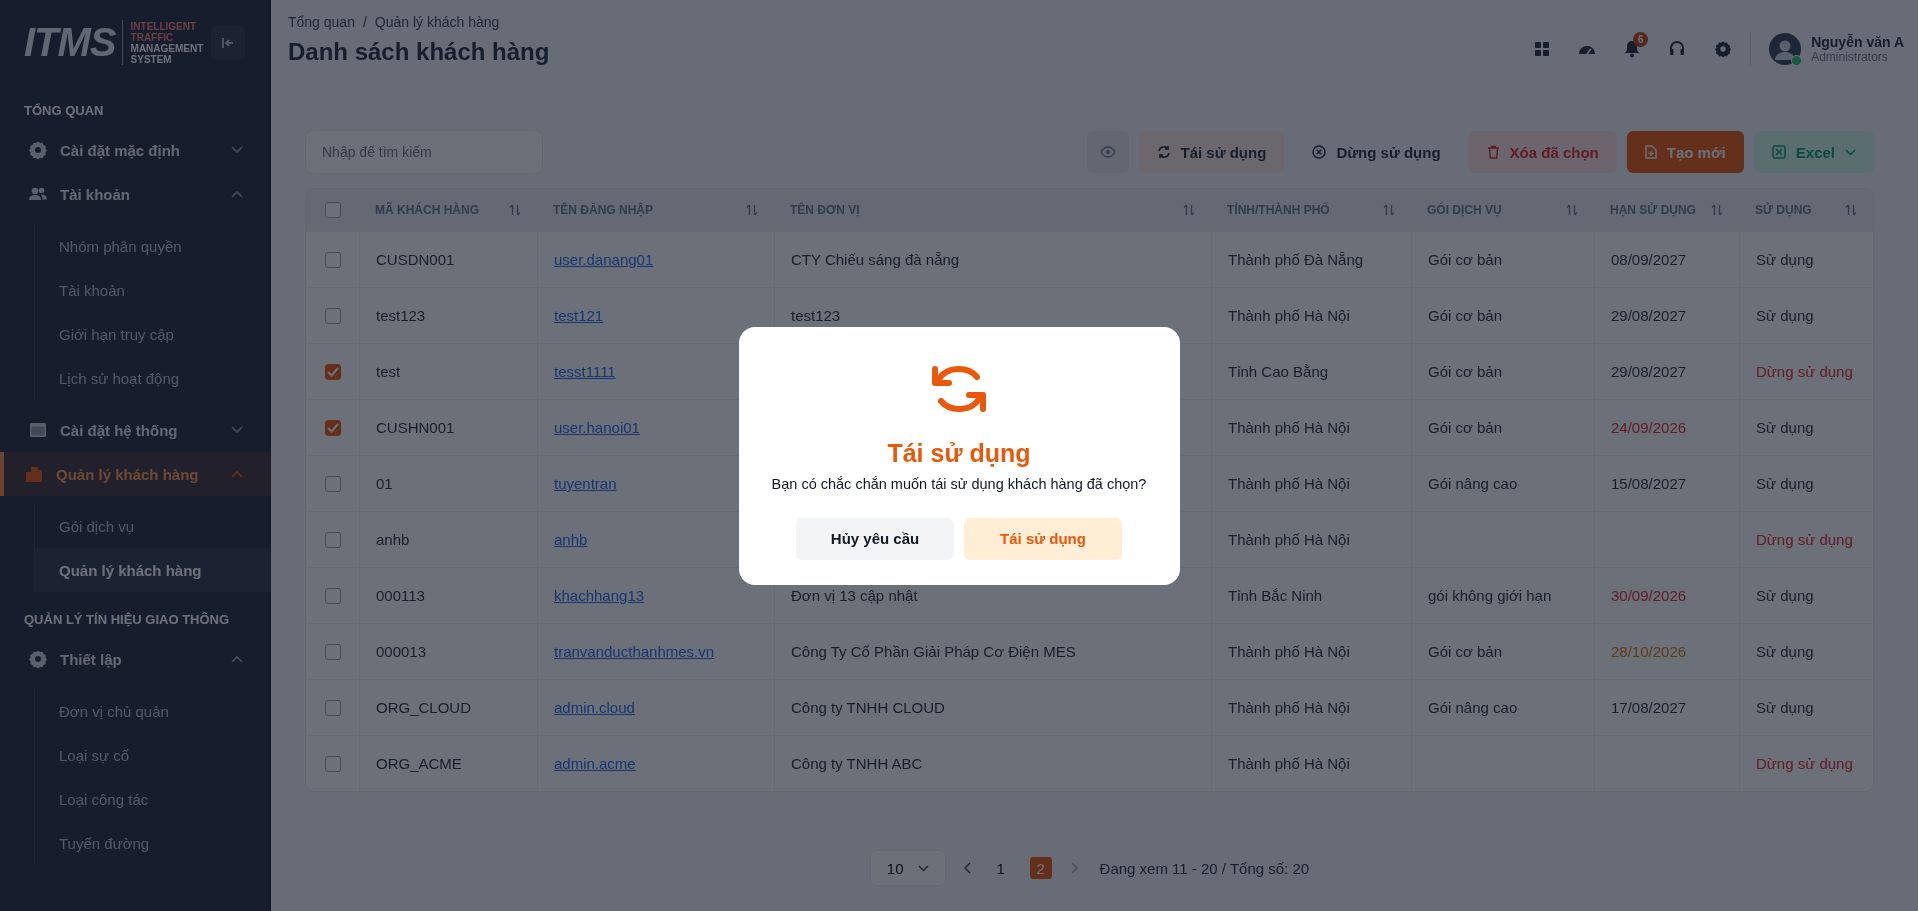  I want to click on toolbar-button: Excel, so click(1813, 152).